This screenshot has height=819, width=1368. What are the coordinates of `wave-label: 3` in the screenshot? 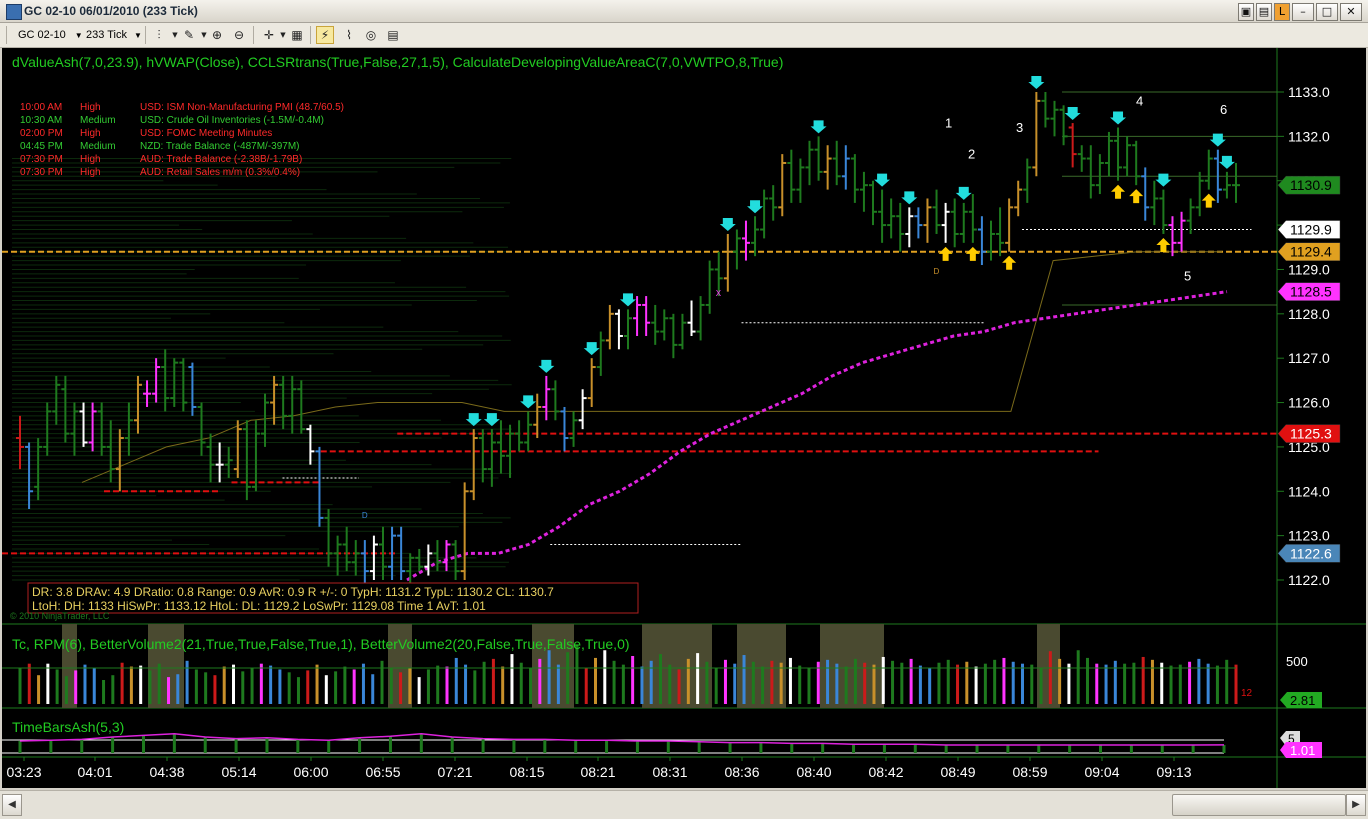 It's located at (1019, 127).